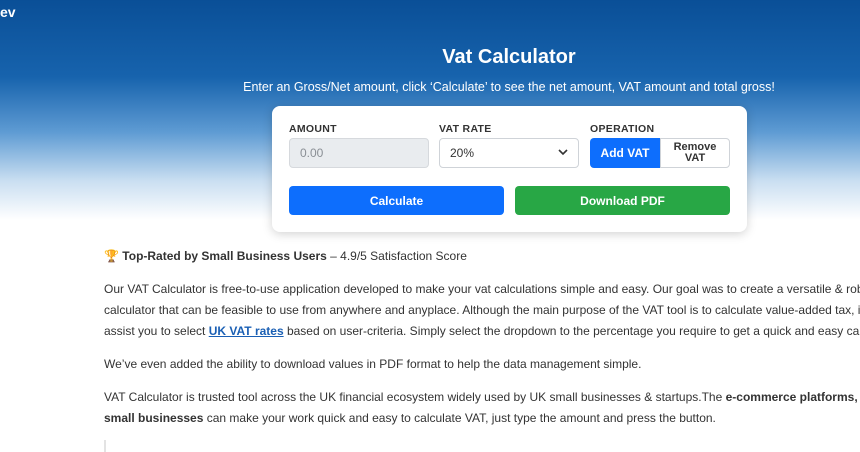 The width and height of the screenshot is (860, 452). Describe the element at coordinates (396, 200) in the screenshot. I see `calculate-button: Calculate` at that location.